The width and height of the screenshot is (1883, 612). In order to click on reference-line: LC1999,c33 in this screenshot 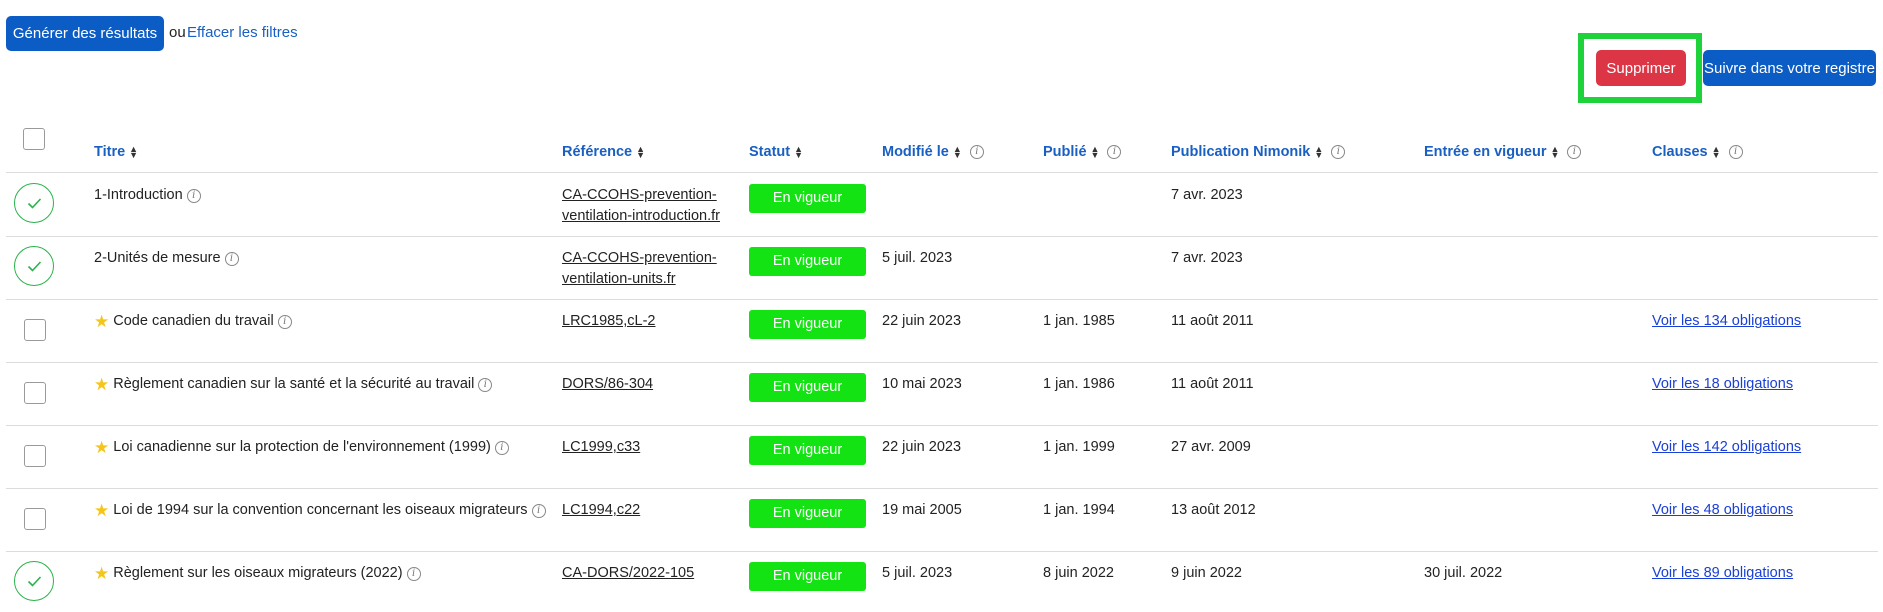, I will do `click(601, 447)`.